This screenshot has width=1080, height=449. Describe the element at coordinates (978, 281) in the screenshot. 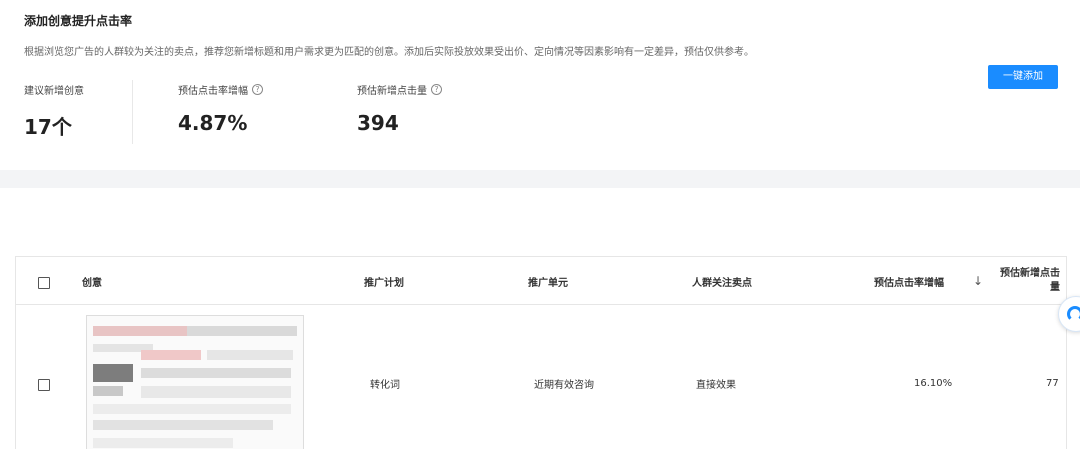

I see `sort-arrow-icon: ↓` at that location.